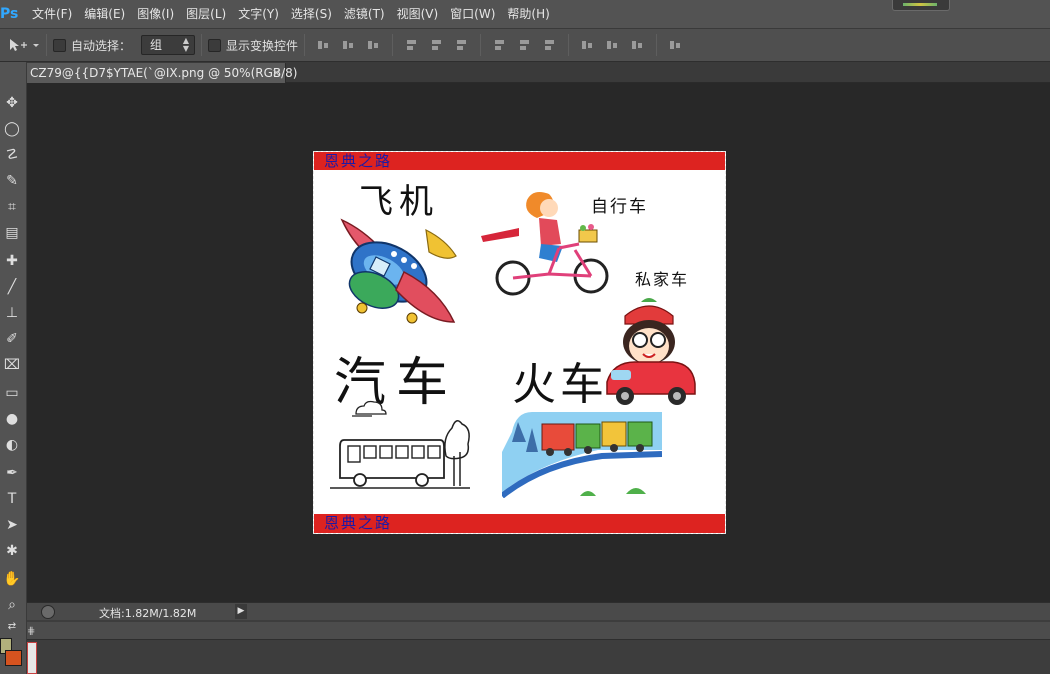  Describe the element at coordinates (528, 14) in the screenshot. I see `menu-help: 帮助(H)` at that location.